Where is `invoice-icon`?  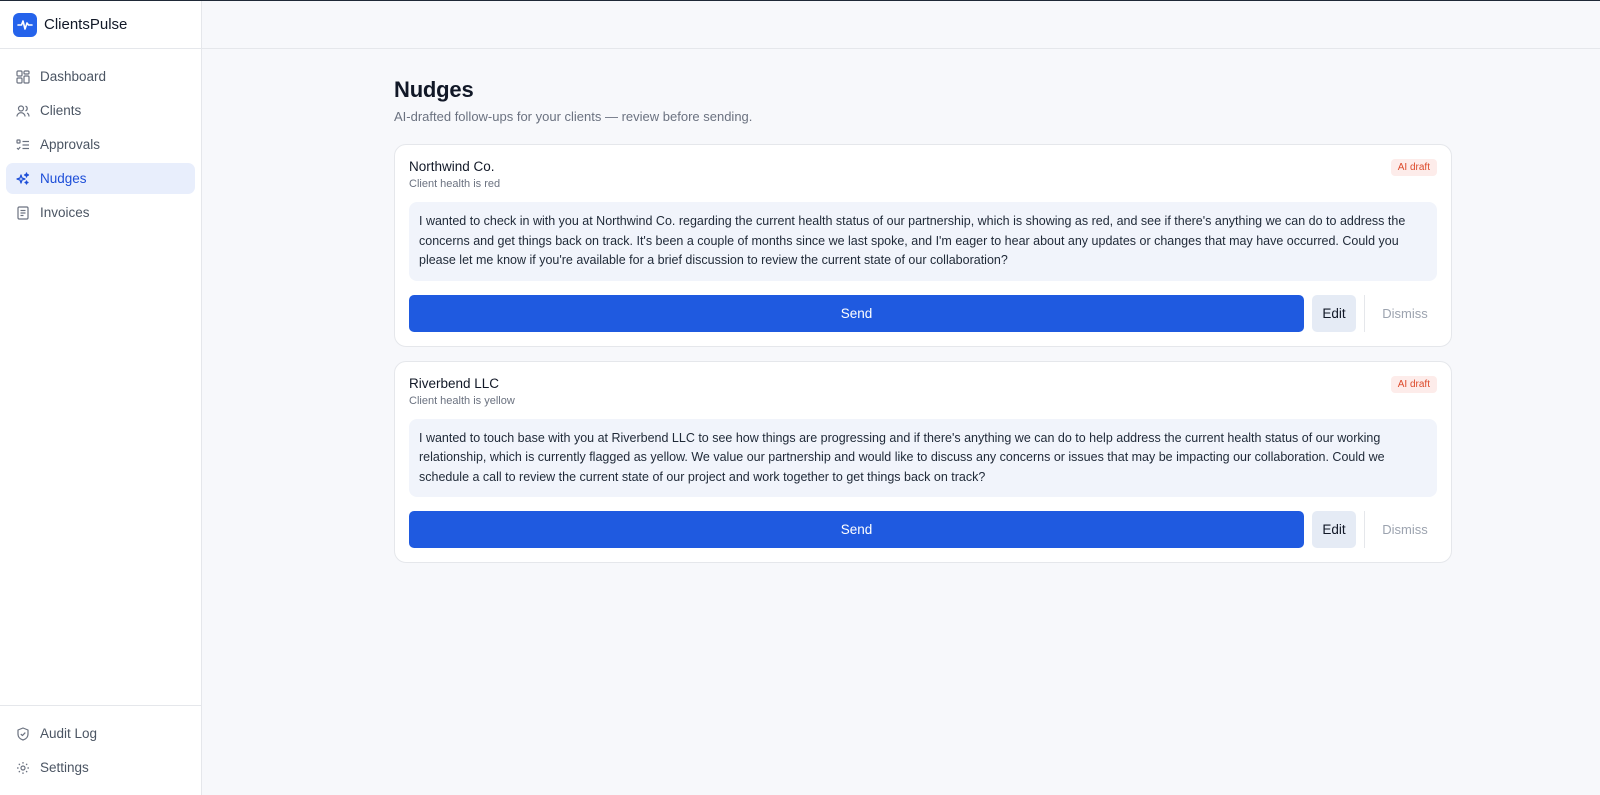 invoice-icon is located at coordinates (23, 212).